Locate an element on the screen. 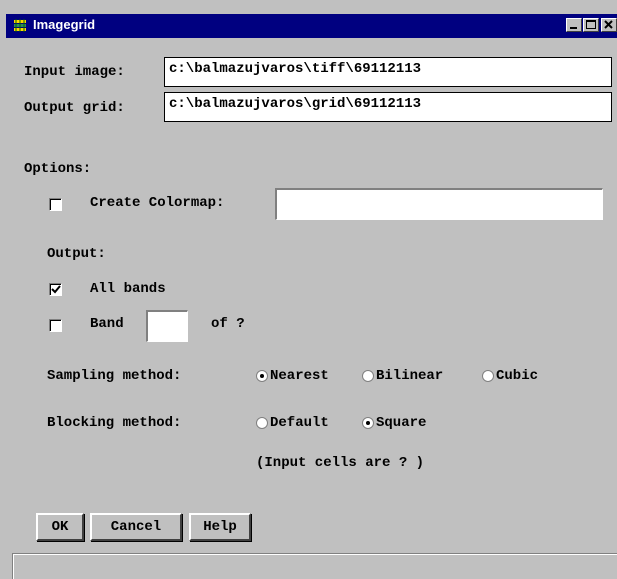 Image resolution: width=617 pixels, height=579 pixels. cubic-label: Cubic is located at coordinates (517, 376).